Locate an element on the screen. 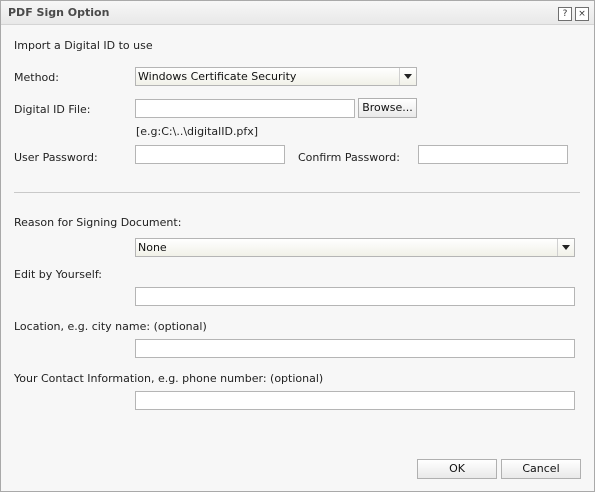 The width and height of the screenshot is (595, 492). file-path-hint: [e.g:C:\..\digitalID.pfx] is located at coordinates (197, 131).